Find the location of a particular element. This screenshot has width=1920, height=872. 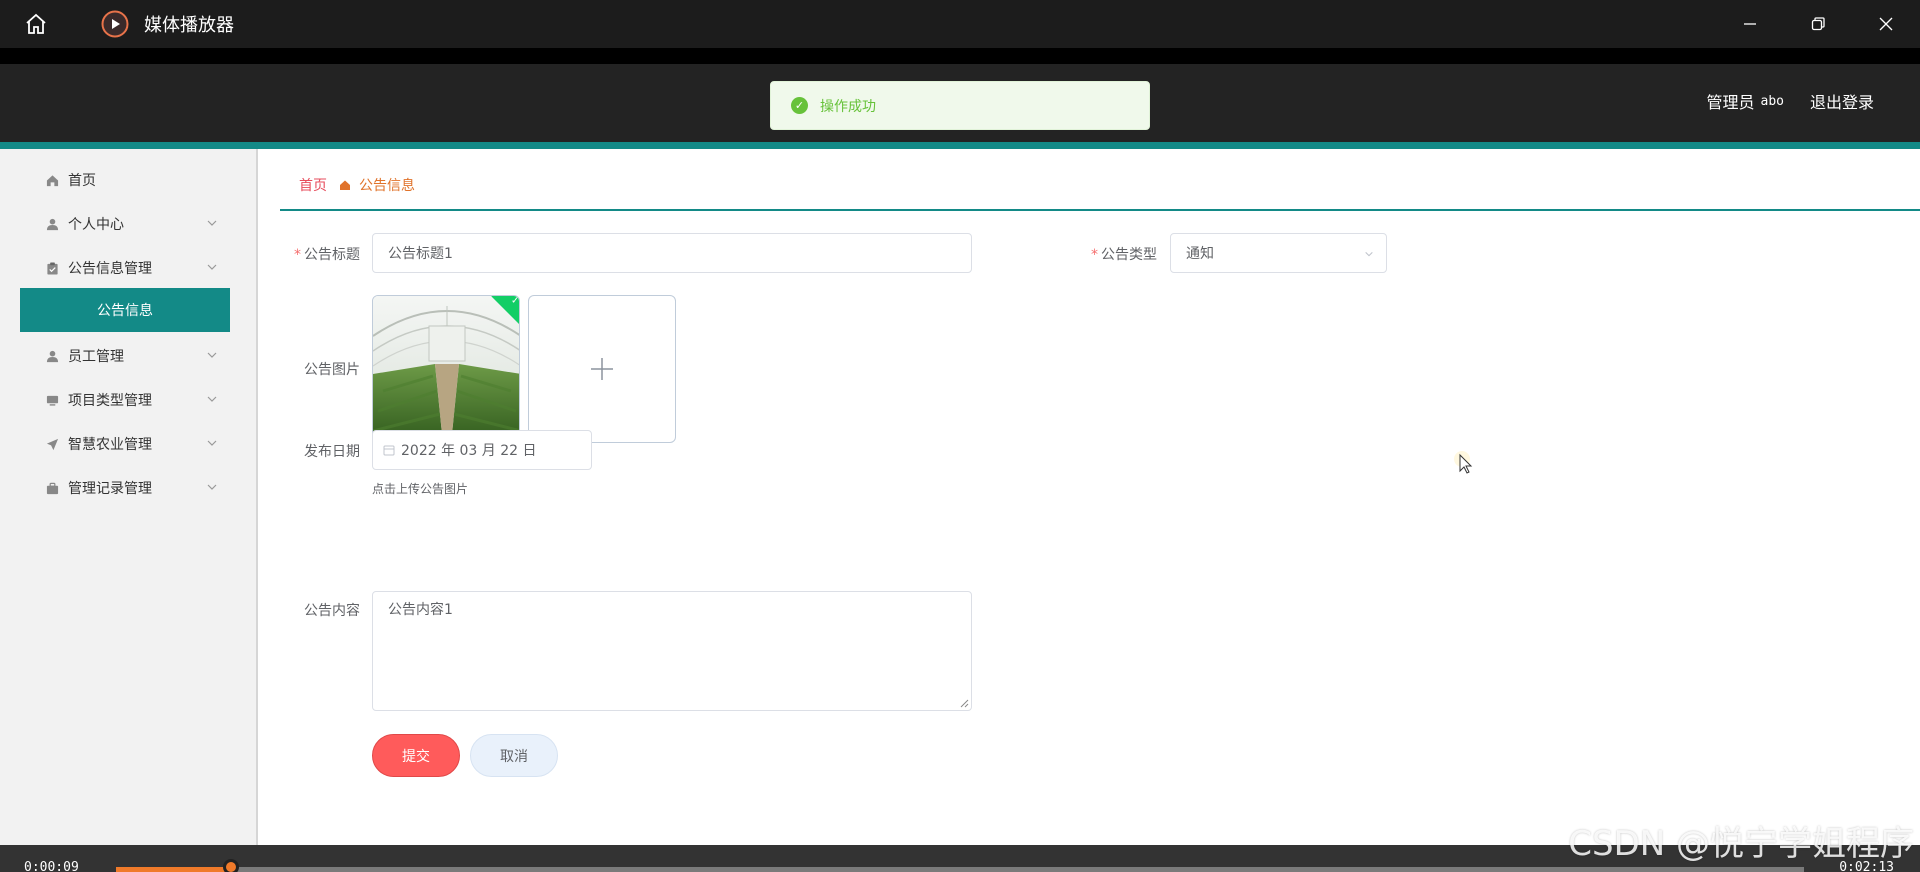

sidebar-item-label: 管理记录管理 is located at coordinates (110, 489).